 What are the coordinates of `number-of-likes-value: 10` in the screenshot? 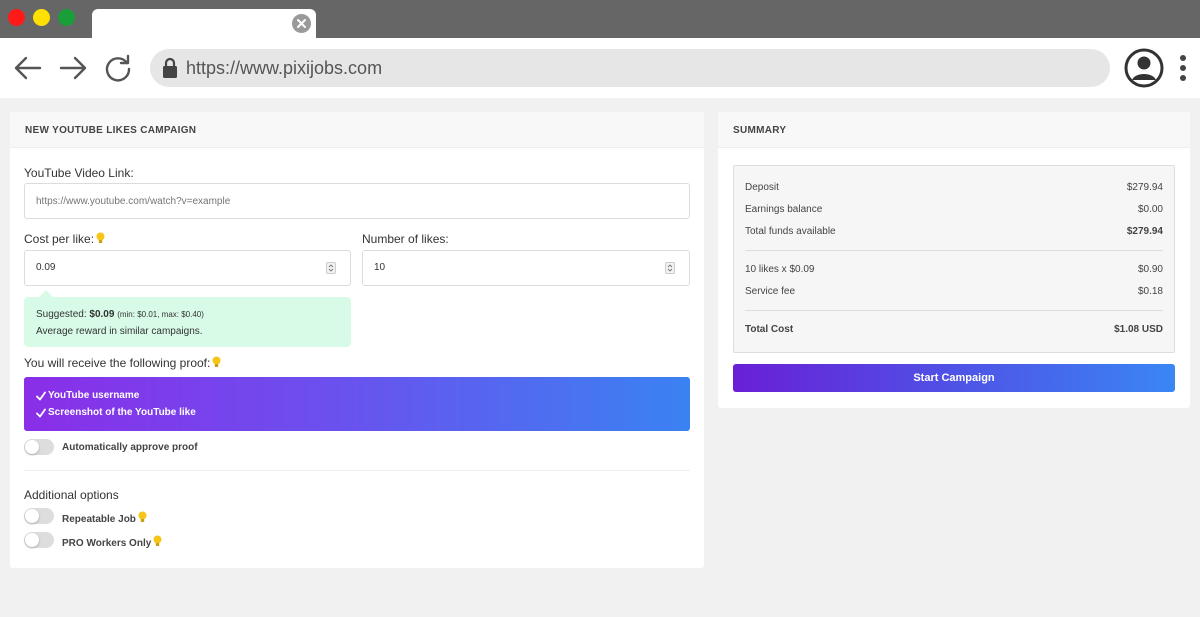 It's located at (380, 267).